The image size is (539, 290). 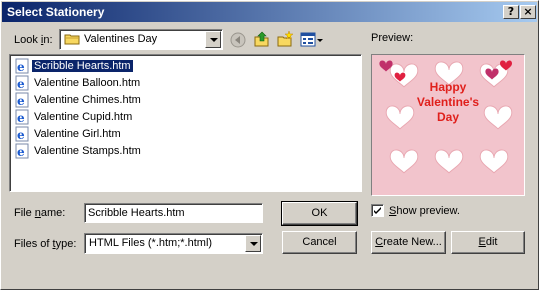 I want to click on folder-icon, so click(x=72, y=39).